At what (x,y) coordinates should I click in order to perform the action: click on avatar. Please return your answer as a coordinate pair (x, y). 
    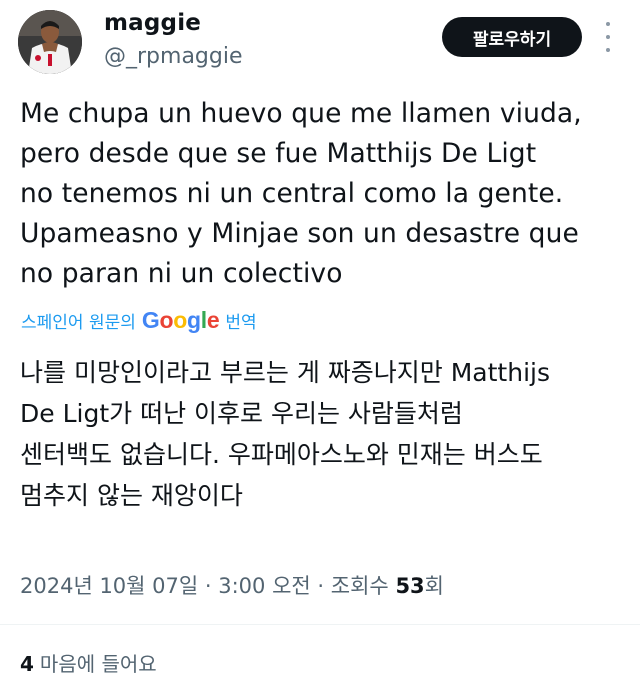
    Looking at the image, I should click on (50, 42).